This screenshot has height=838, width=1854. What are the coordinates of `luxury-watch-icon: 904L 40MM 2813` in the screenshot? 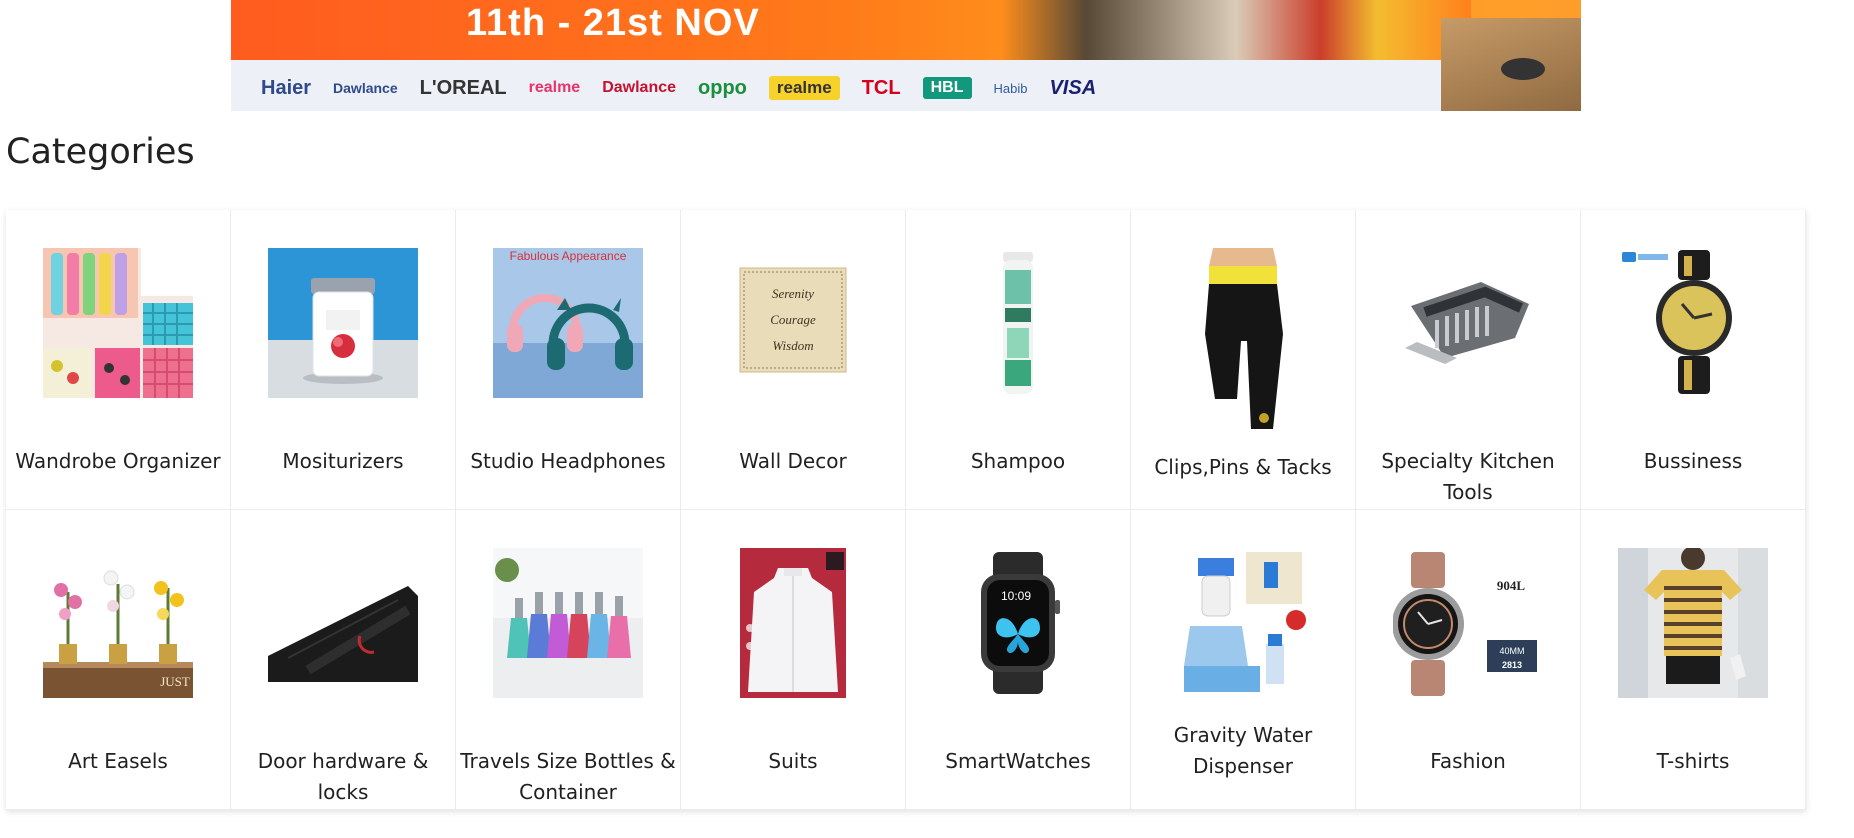 It's located at (1468, 623).